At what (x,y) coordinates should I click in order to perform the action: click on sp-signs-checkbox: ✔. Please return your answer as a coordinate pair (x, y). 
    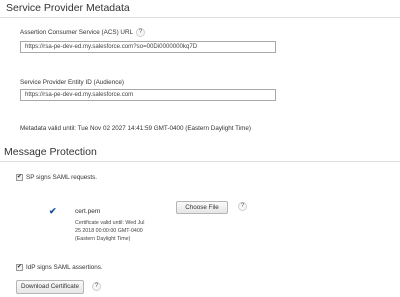
    Looking at the image, I should click on (19, 177).